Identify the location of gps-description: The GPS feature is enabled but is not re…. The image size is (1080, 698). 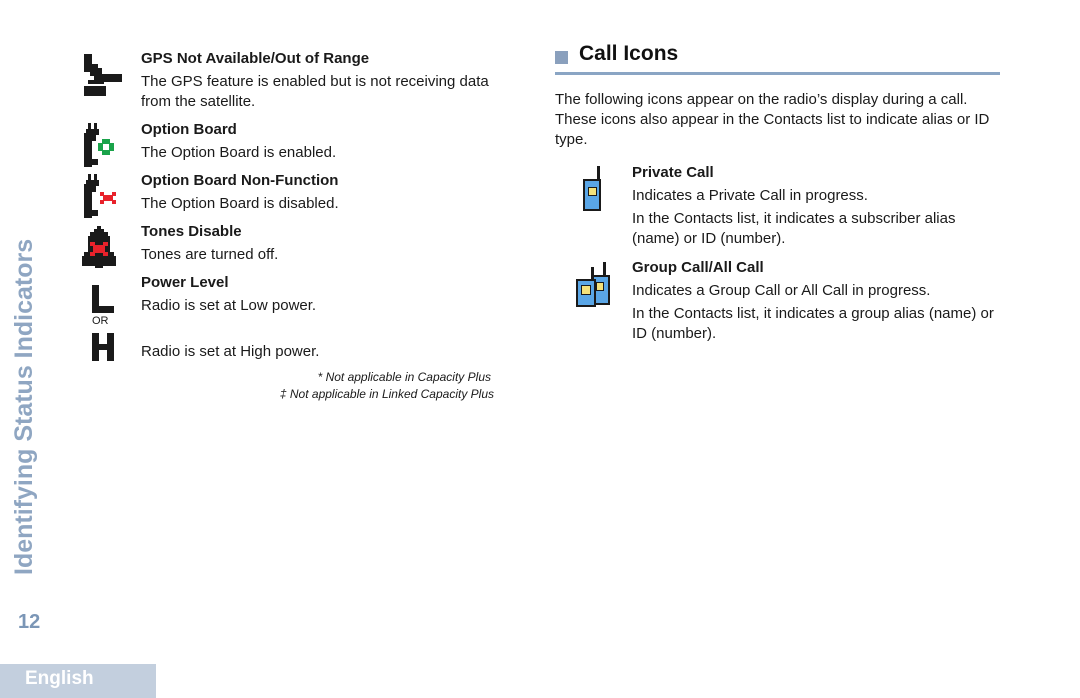
(315, 91).